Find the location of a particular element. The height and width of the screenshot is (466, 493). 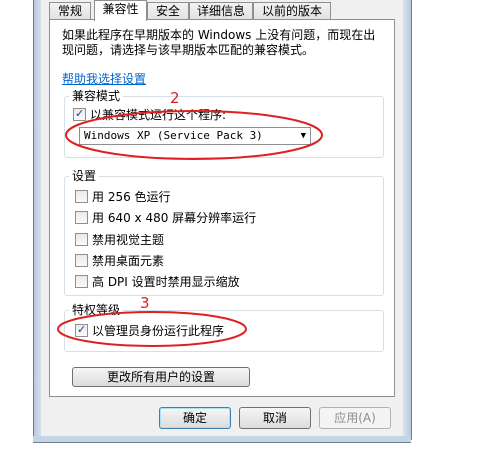

change-all-users-button: 更改所有用户的设置 is located at coordinates (161, 377).